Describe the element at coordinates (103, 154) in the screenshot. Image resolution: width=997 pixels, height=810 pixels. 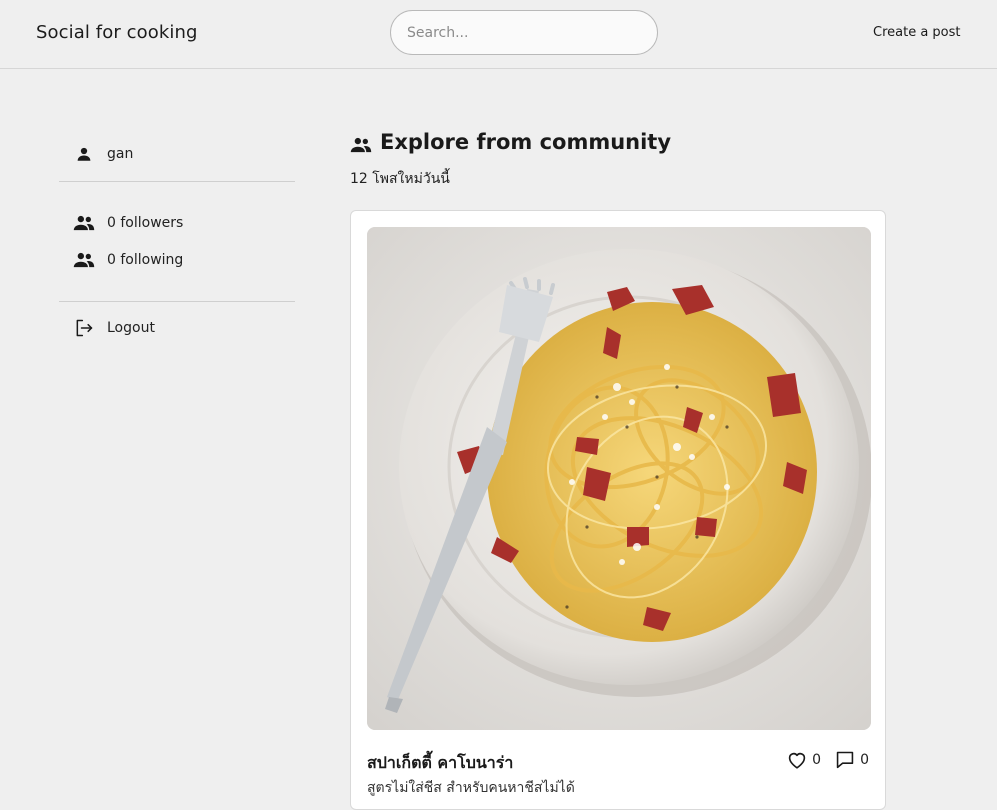
I see `profile-username-item: gan` at that location.